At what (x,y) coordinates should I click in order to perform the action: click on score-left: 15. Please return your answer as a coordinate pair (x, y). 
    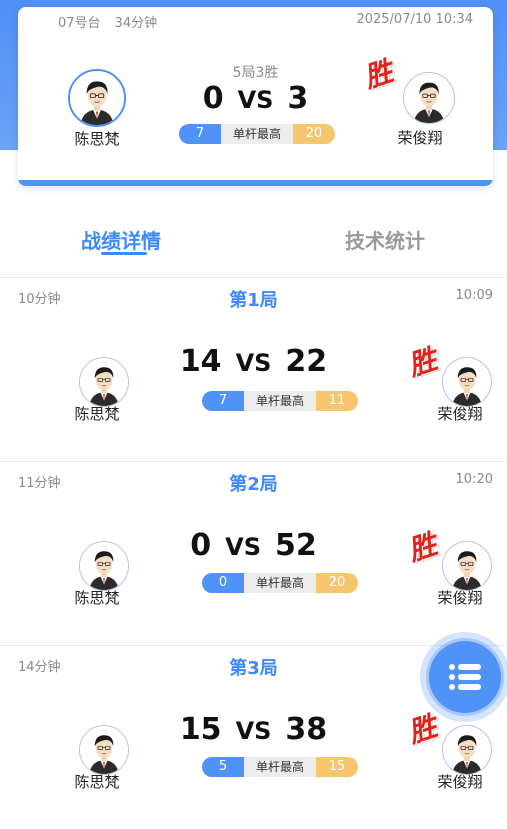
    Looking at the image, I should click on (200, 729).